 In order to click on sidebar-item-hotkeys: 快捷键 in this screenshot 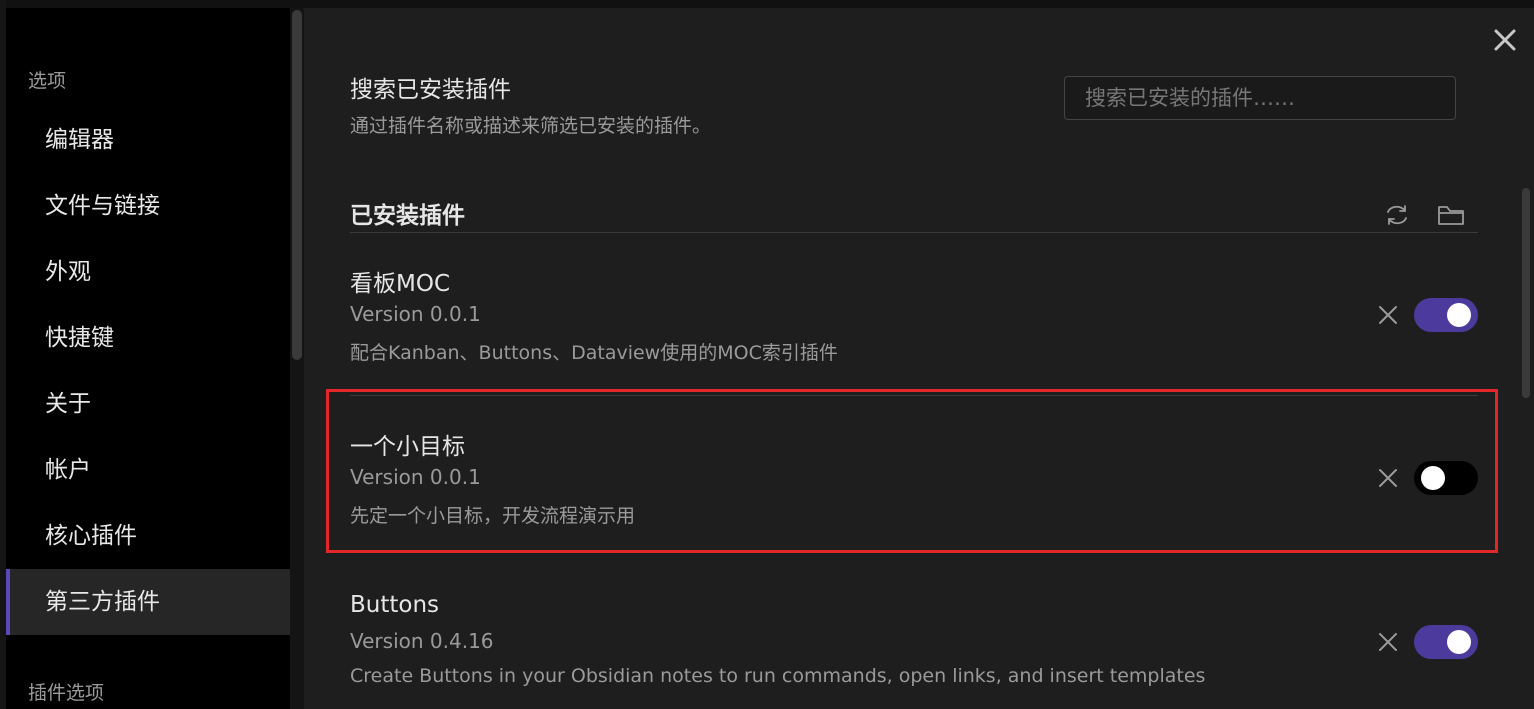, I will do `click(148, 338)`.